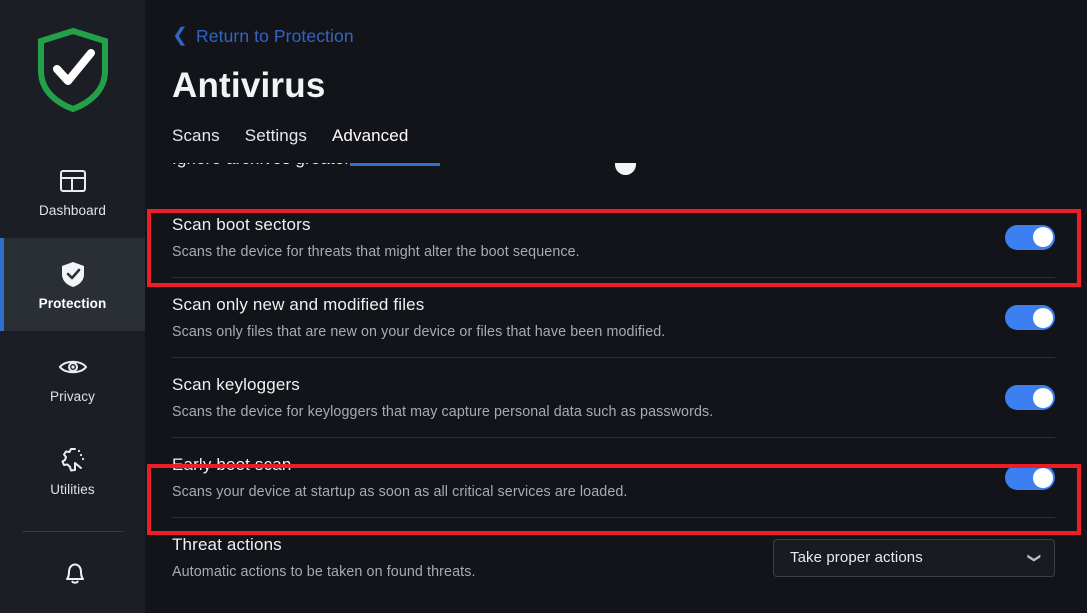 The width and height of the screenshot is (1087, 613). Describe the element at coordinates (1038, 165) in the screenshot. I see `archive-size-value: 0 MB` at that location.